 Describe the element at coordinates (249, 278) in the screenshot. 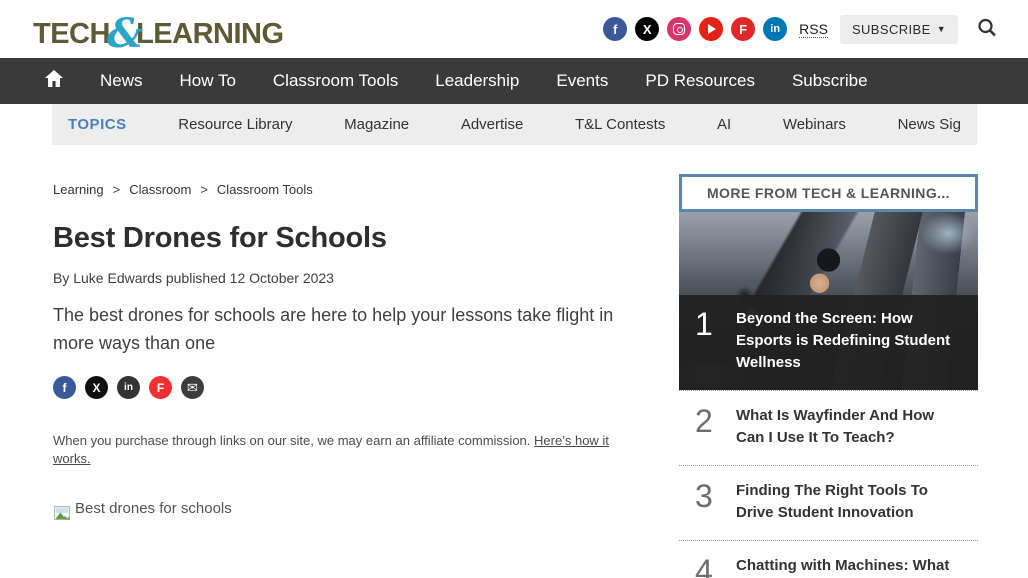

I see `published-date: published 12 October 2023` at that location.